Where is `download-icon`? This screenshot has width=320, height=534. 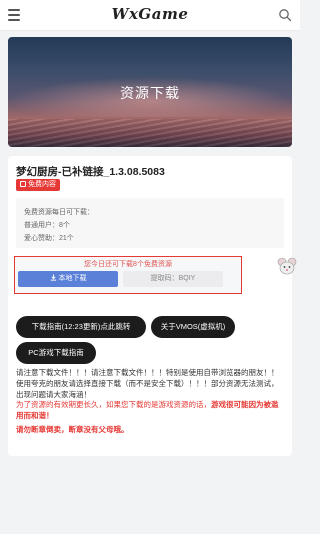 download-icon is located at coordinates (53, 277).